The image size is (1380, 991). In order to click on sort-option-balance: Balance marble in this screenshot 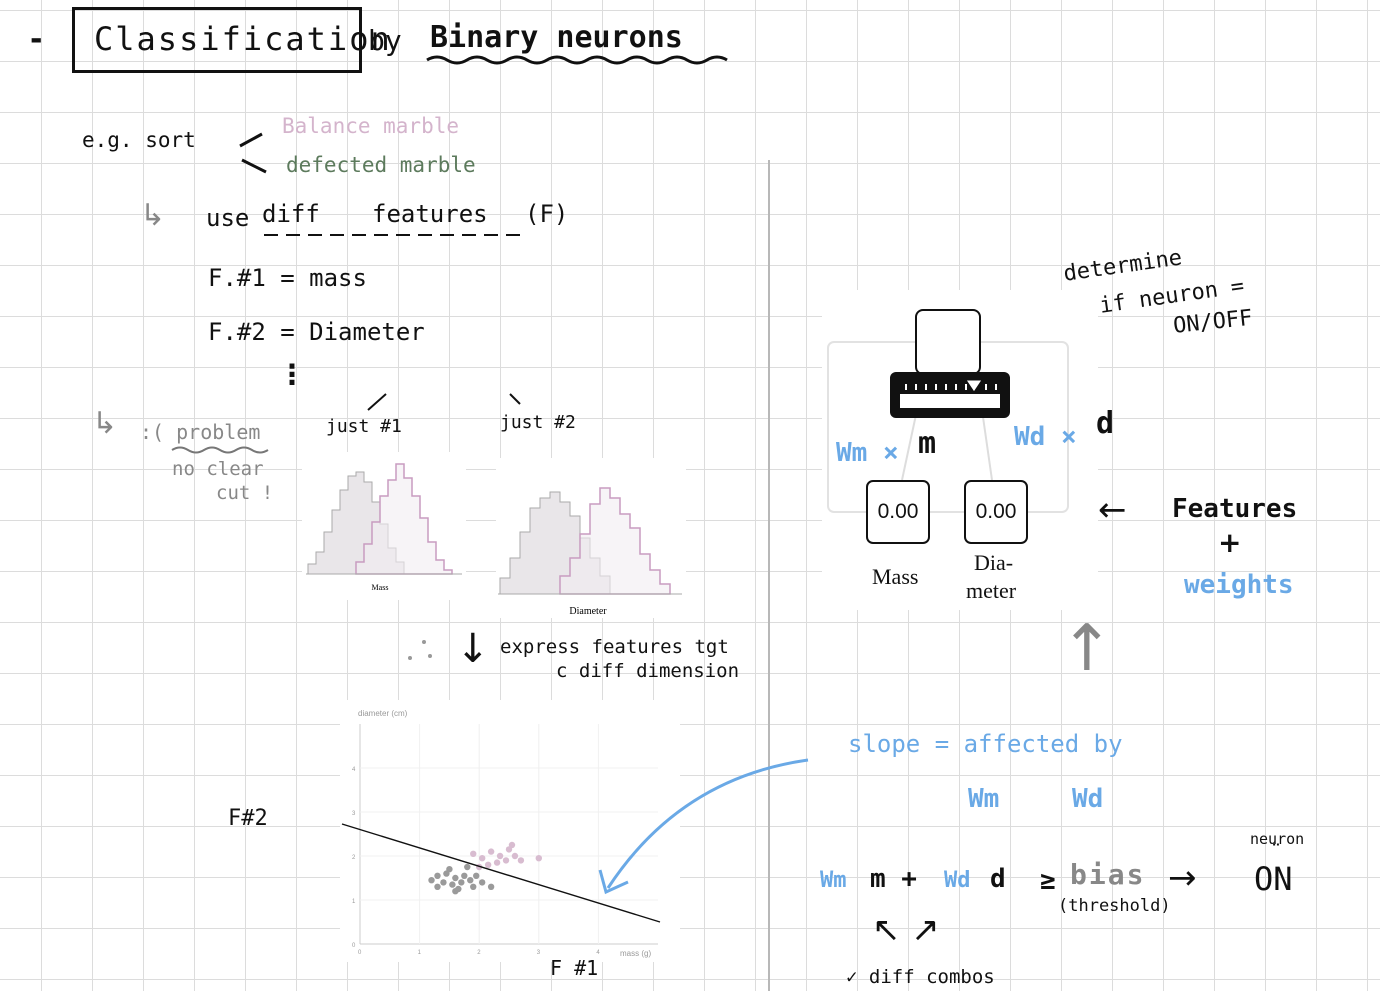, I will do `click(371, 126)`.